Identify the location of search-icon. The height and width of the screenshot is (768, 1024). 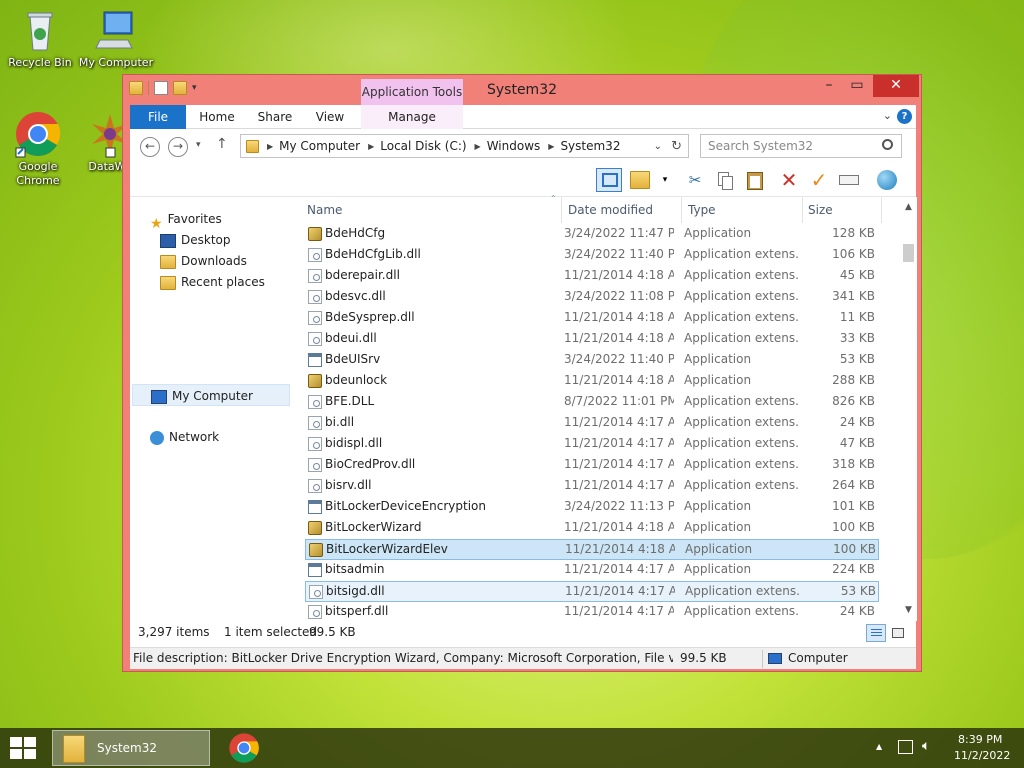
(887, 144).